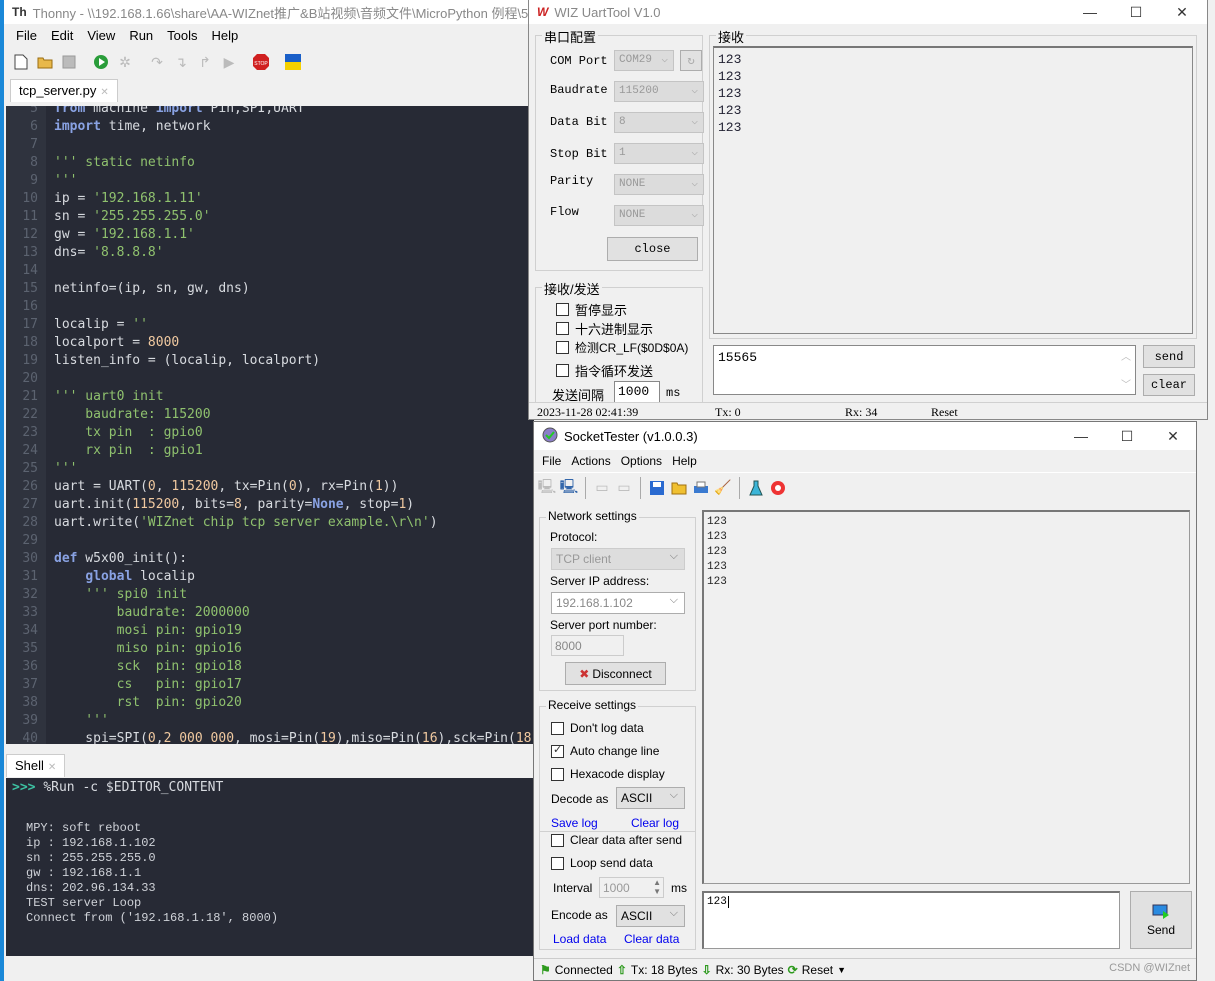 The height and width of the screenshot is (981, 1215). What do you see at coordinates (679, 488) in the screenshot?
I see `open-folder-icon` at bounding box center [679, 488].